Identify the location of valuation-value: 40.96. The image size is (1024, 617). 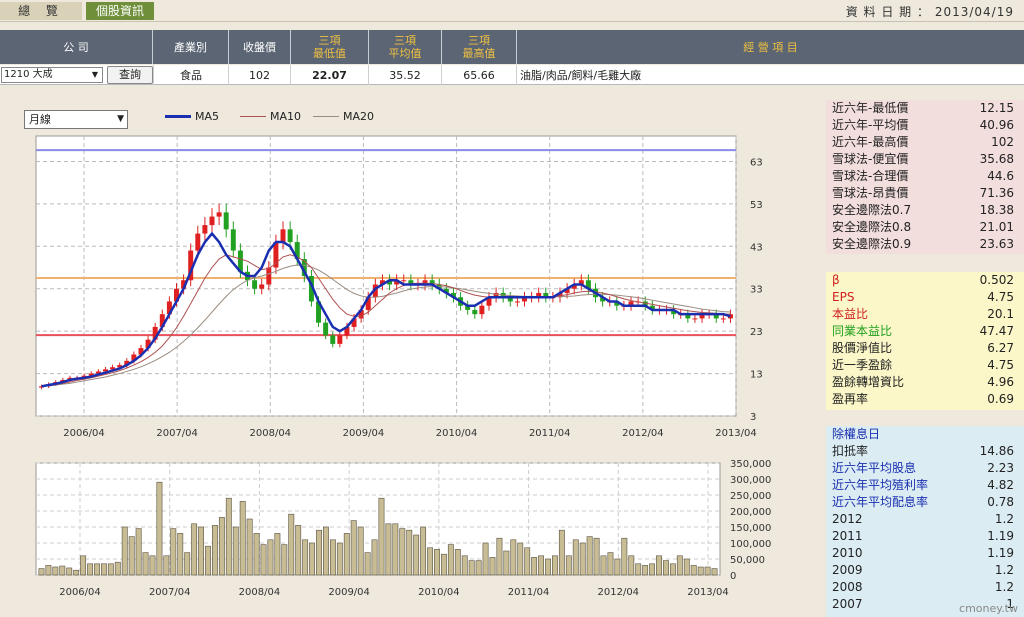
(996, 125).